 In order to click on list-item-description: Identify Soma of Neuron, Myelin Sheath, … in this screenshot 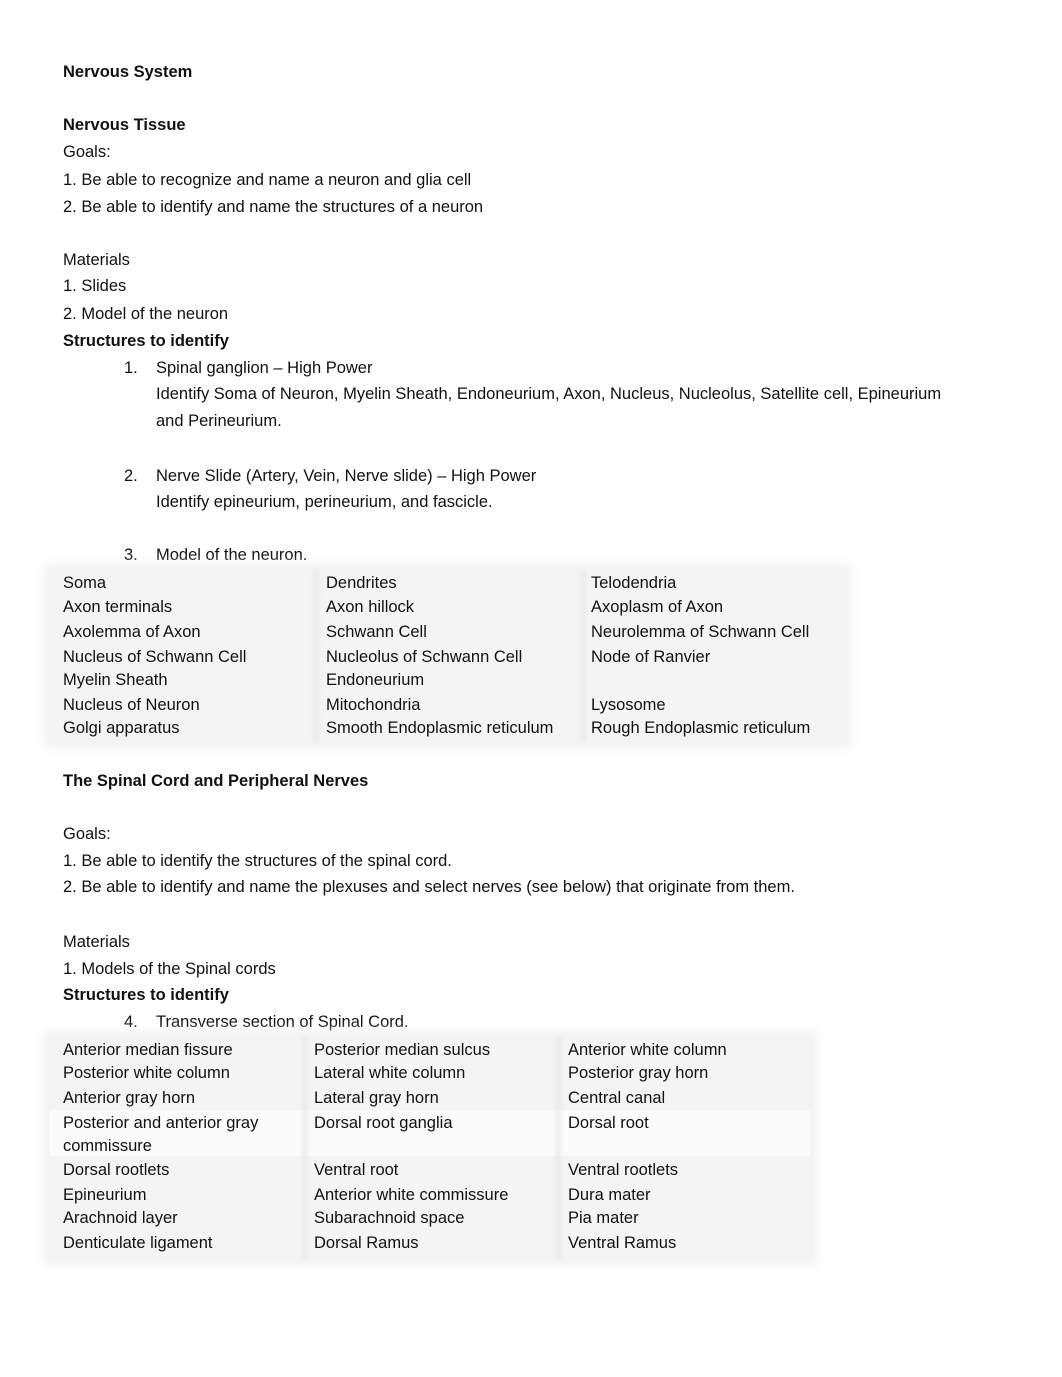, I will do `click(549, 394)`.